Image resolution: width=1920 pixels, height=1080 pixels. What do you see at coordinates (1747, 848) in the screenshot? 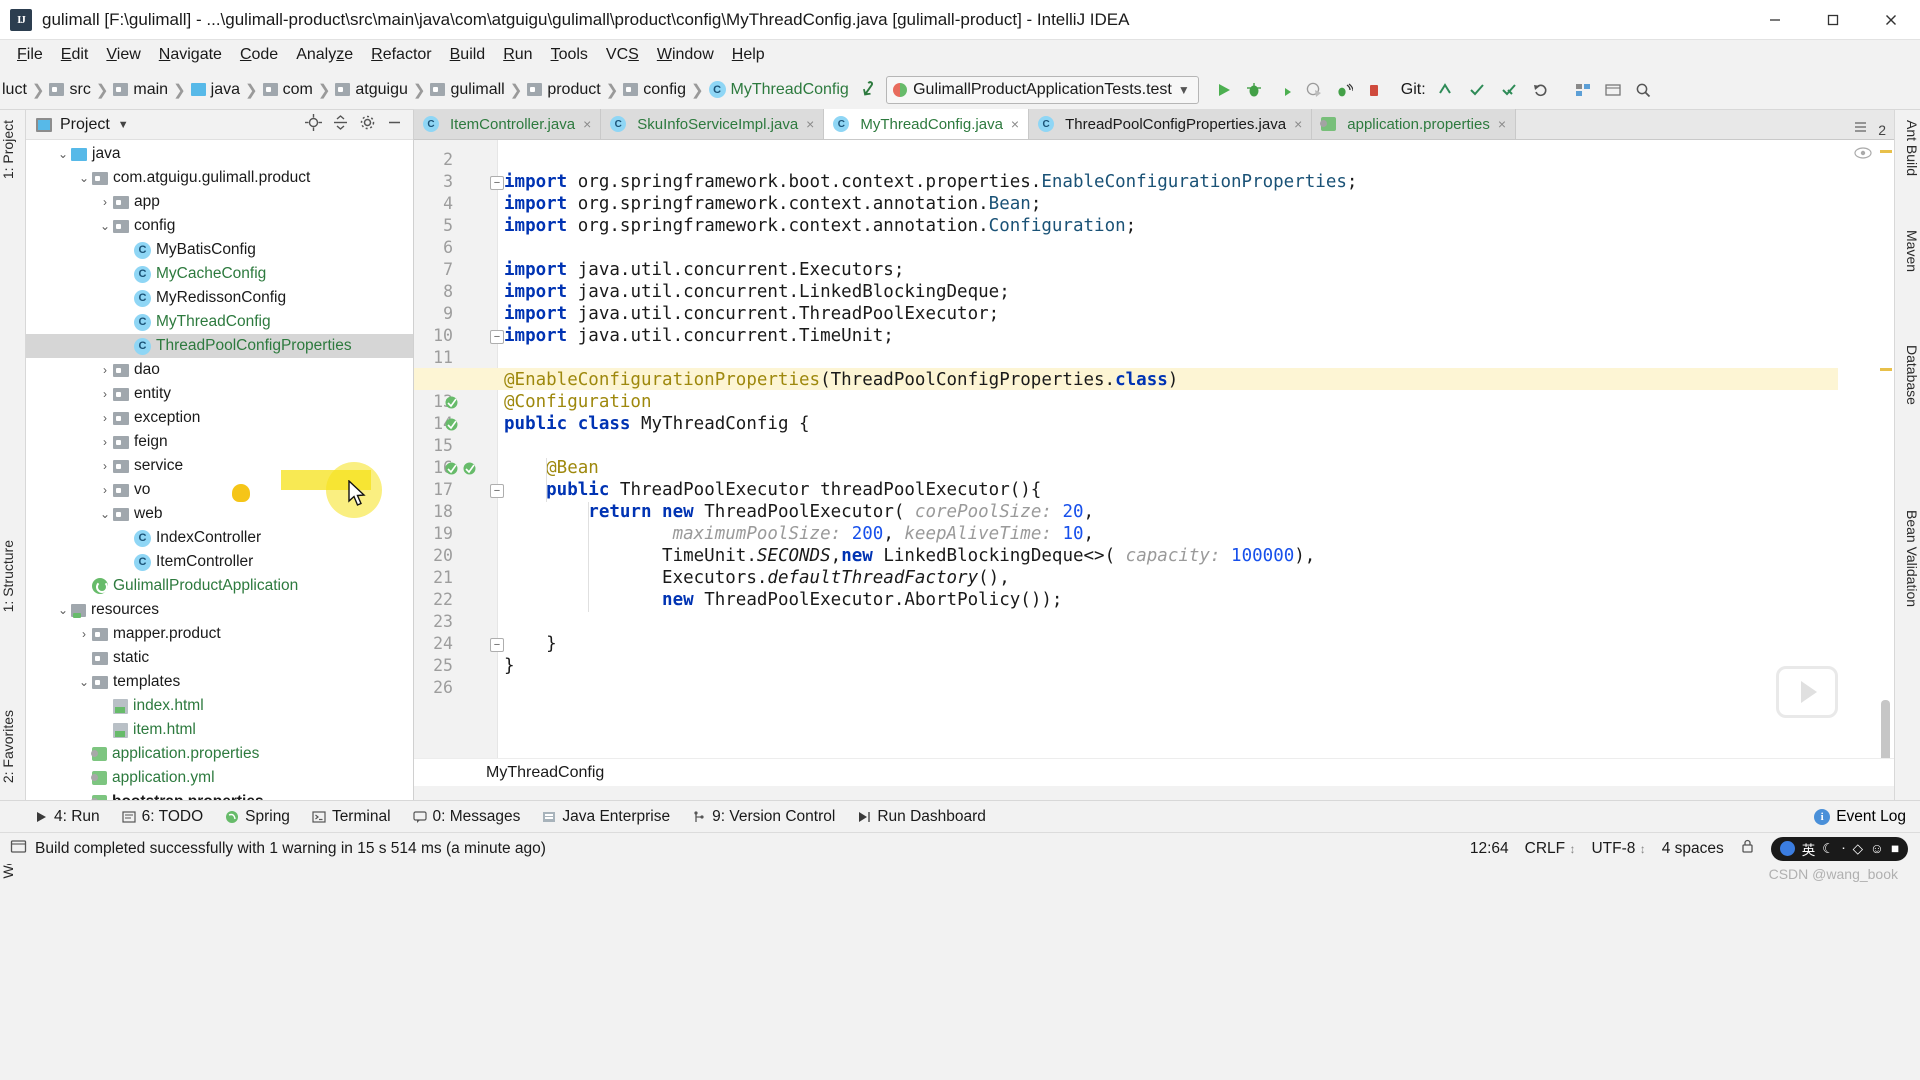
I see `lock-icon` at bounding box center [1747, 848].